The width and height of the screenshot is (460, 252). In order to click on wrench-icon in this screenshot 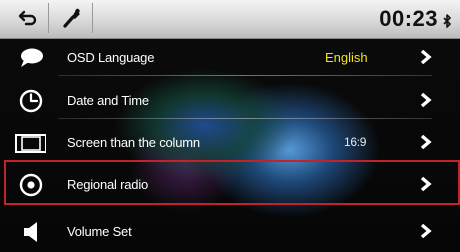, I will do `click(71, 18)`.